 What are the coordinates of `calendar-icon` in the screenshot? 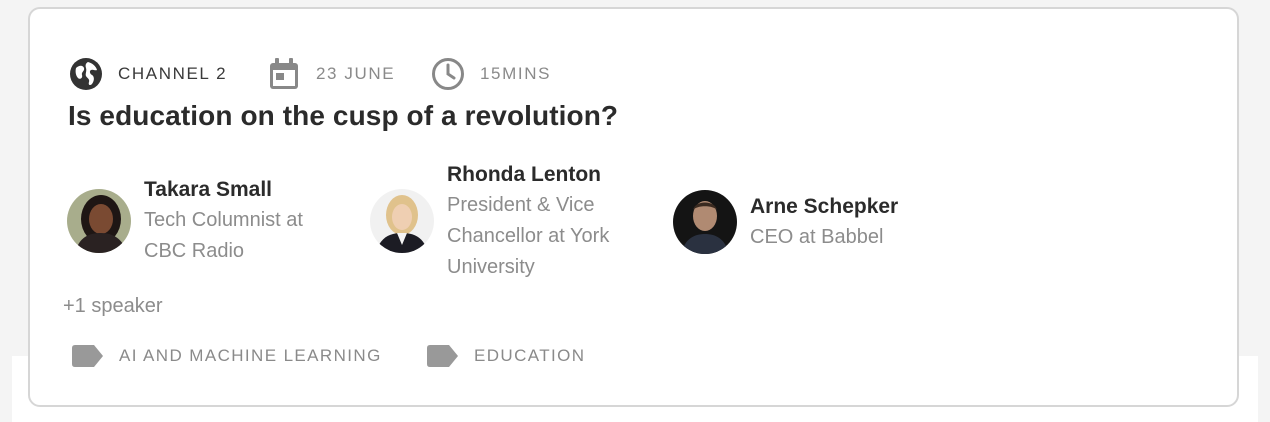 It's located at (284, 73).